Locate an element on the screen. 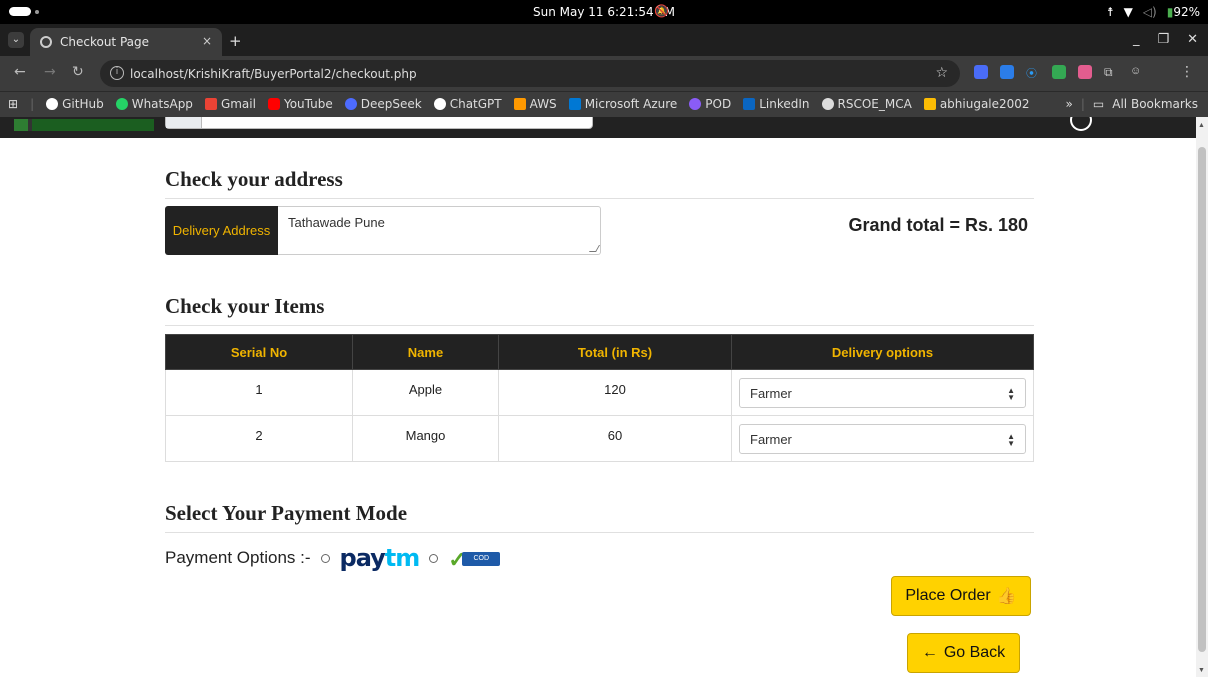 The height and width of the screenshot is (677, 1208). site-search-input is located at coordinates (379, 123).